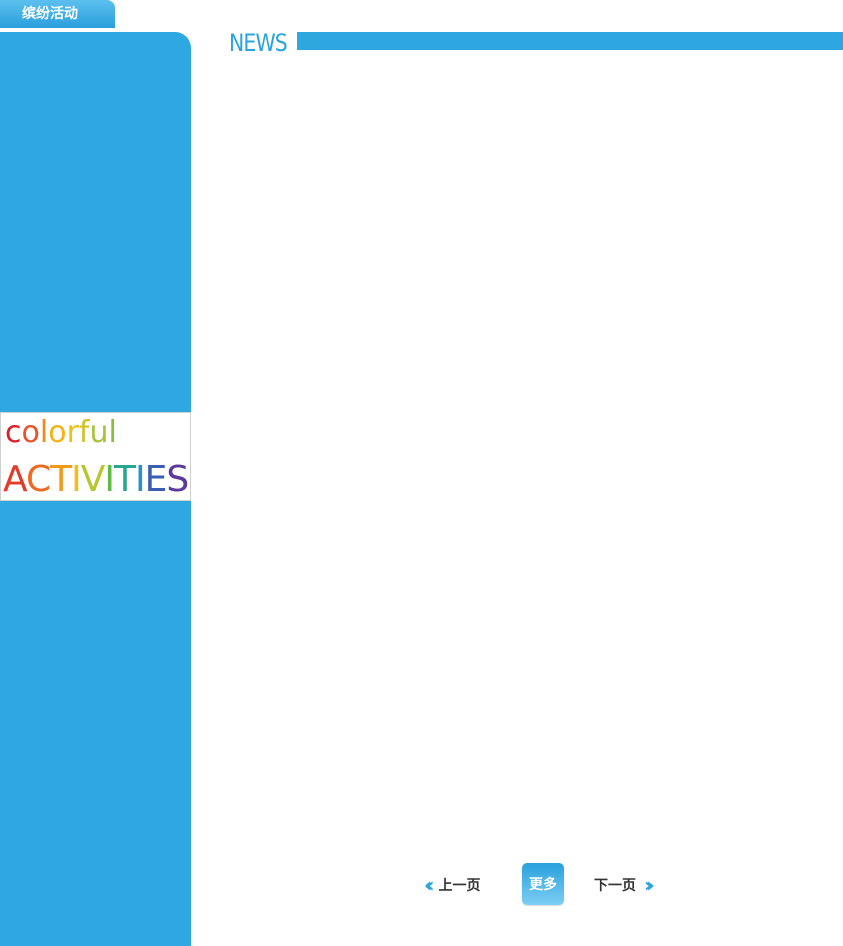  Describe the element at coordinates (570, 41) in the screenshot. I see `news-header-bar` at that location.